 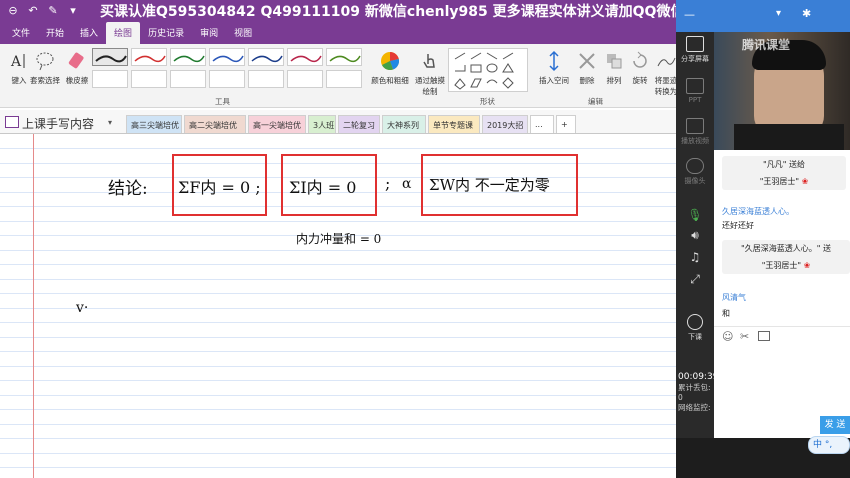 What do you see at coordinates (154, 124) in the screenshot?
I see `section-tab: 高三尖端培优` at bounding box center [154, 124].